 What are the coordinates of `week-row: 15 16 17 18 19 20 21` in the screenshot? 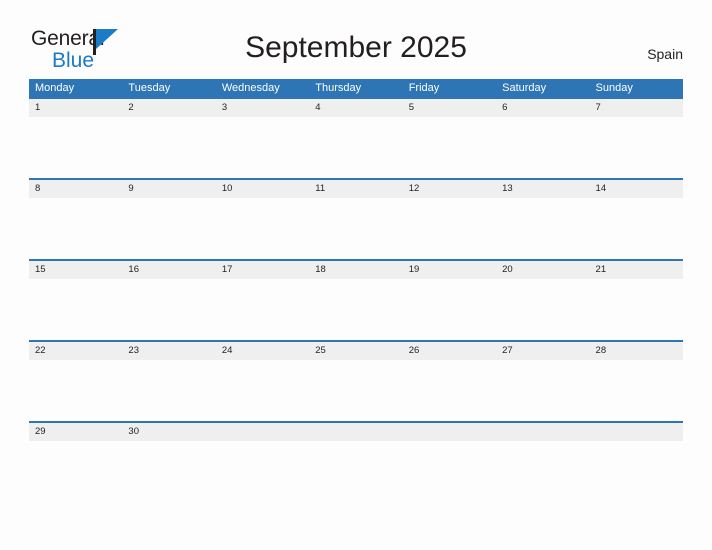 It's located at (356, 299).